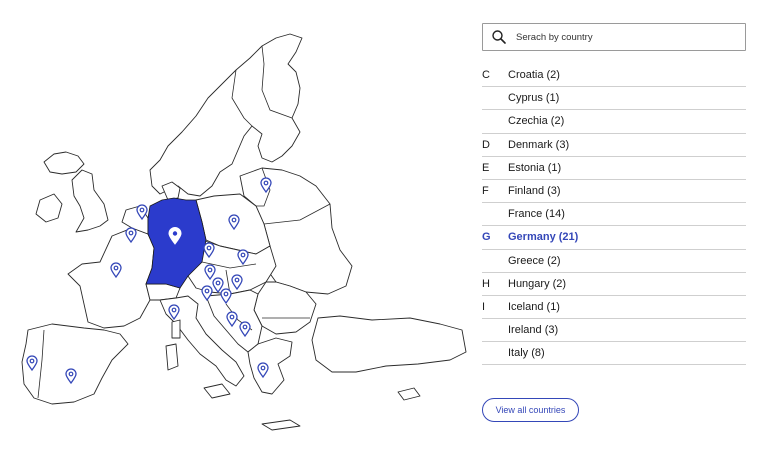  What do you see at coordinates (536, 121) in the screenshot?
I see `country-name: Czechia (2)` at bounding box center [536, 121].